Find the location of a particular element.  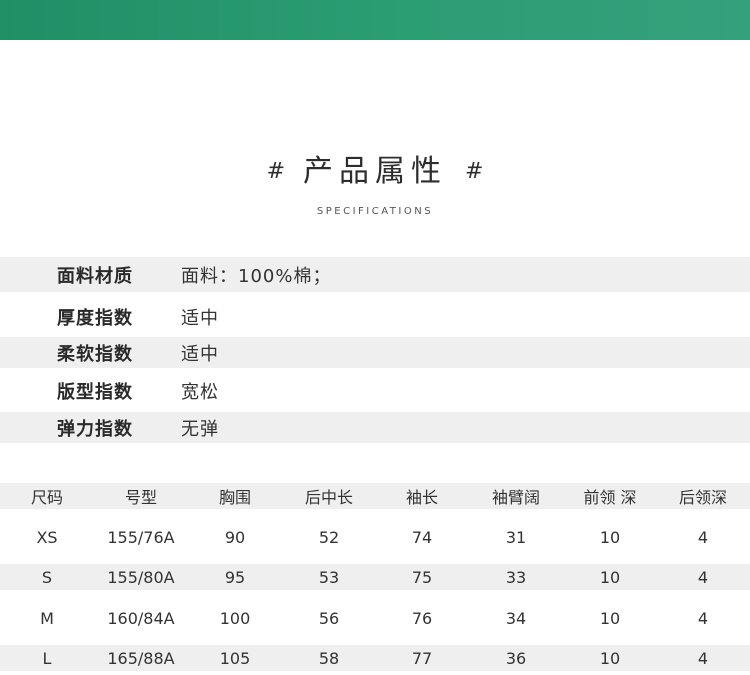

table-cell: 34 is located at coordinates (516, 618).